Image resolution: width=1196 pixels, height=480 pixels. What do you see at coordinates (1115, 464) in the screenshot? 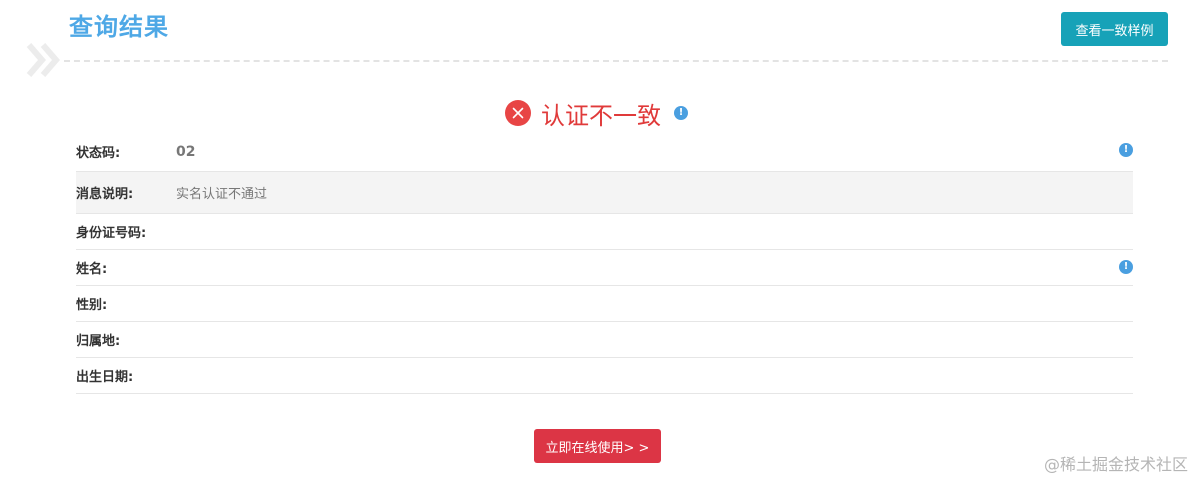
I see `watermark: @稀土掘金技术社区` at bounding box center [1115, 464].